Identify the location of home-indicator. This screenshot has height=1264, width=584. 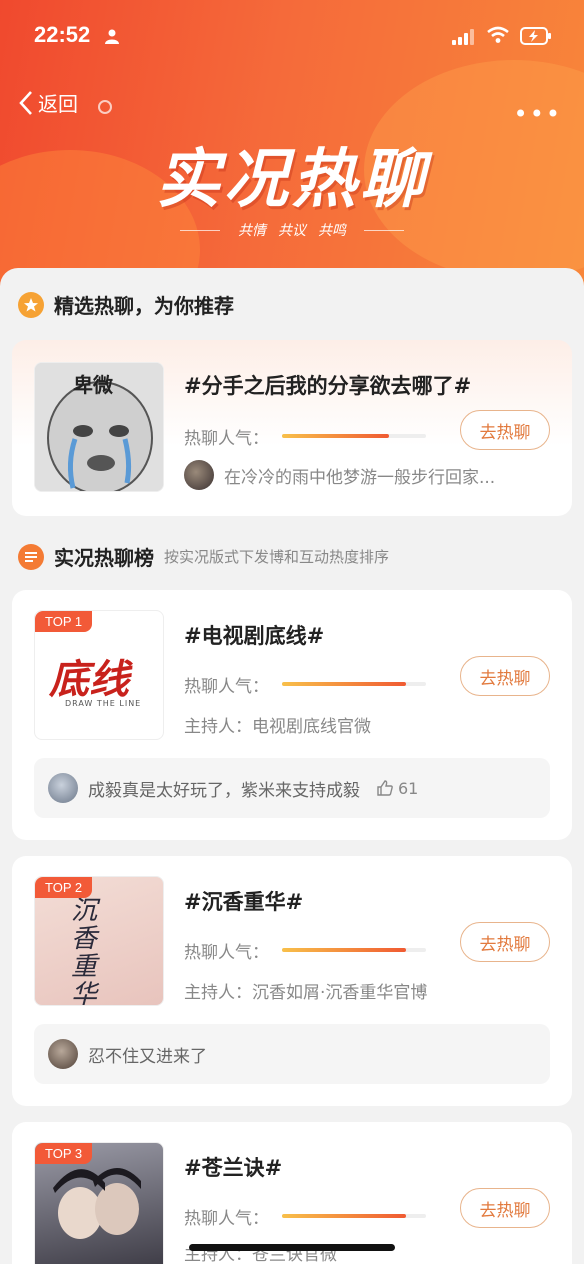
(292, 1247).